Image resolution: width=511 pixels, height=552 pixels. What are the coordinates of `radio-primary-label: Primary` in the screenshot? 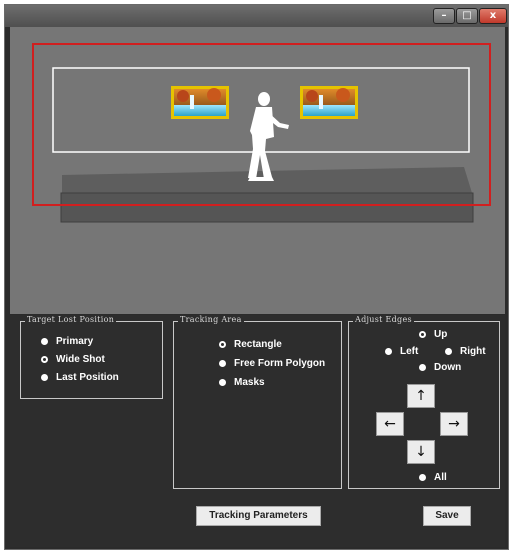 It's located at (75, 341).